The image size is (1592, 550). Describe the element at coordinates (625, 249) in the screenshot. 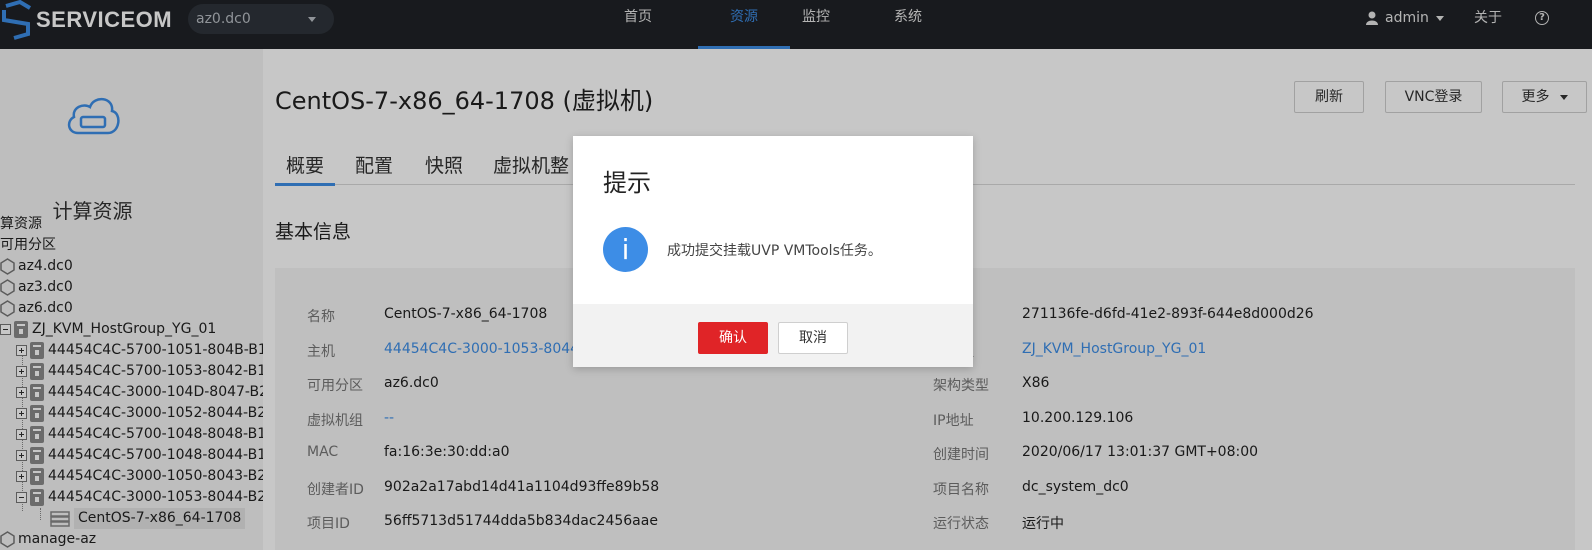

I see `info-icon: i` at that location.